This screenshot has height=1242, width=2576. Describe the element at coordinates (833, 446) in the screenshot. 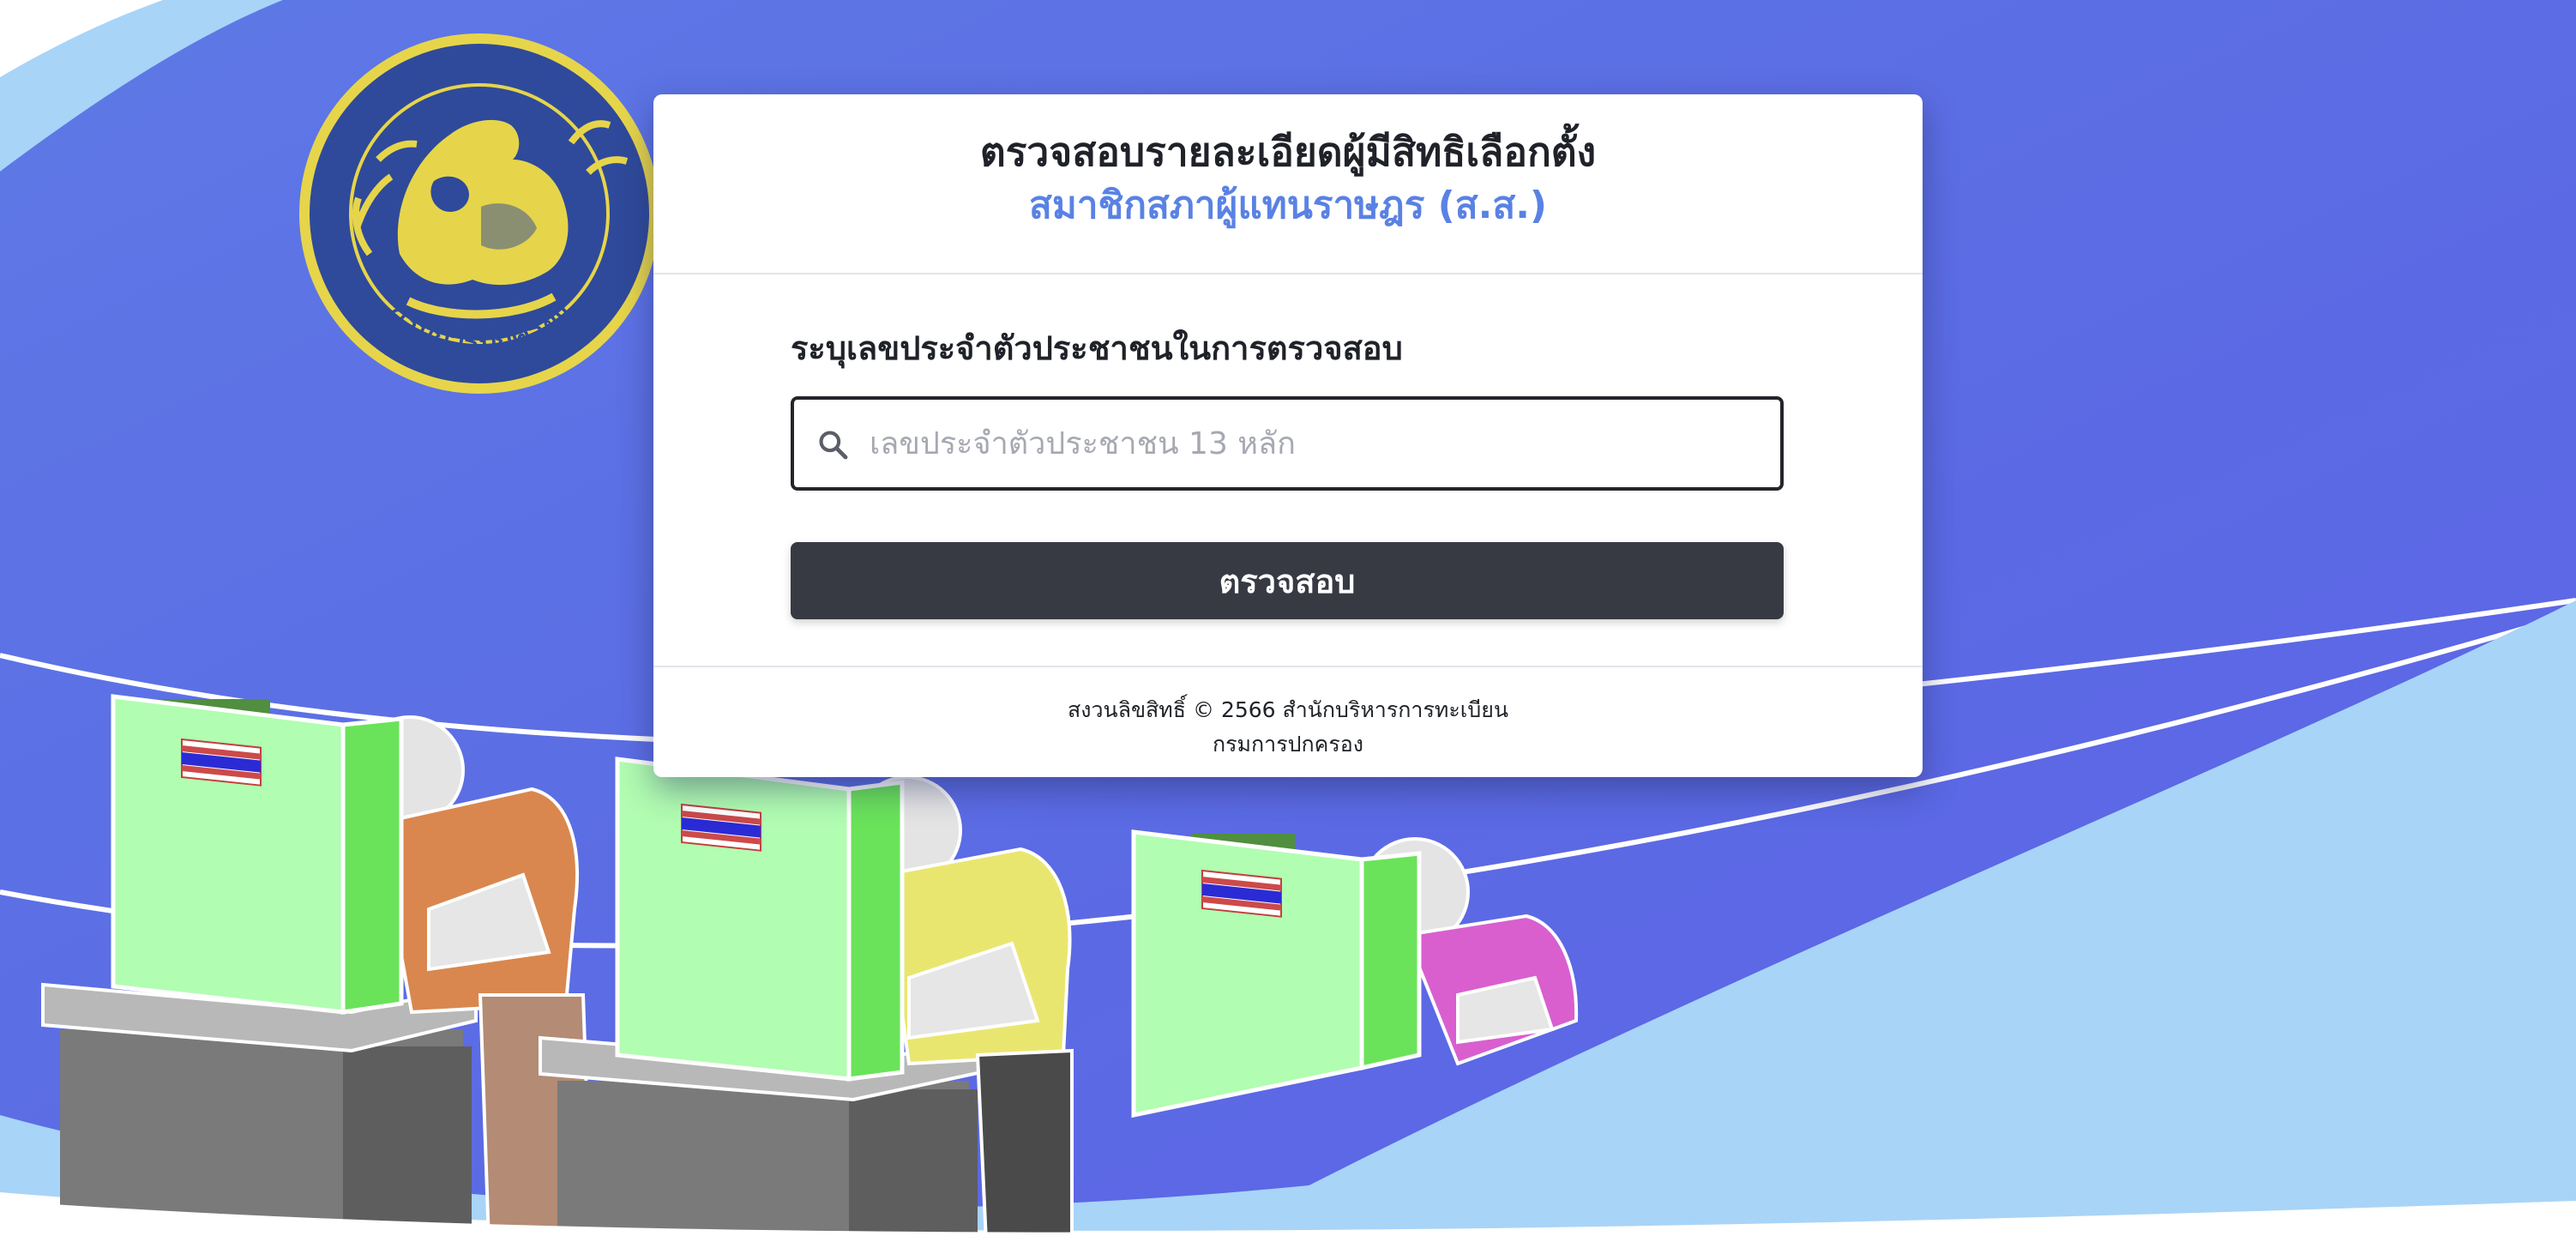

I see `search-icon` at that location.